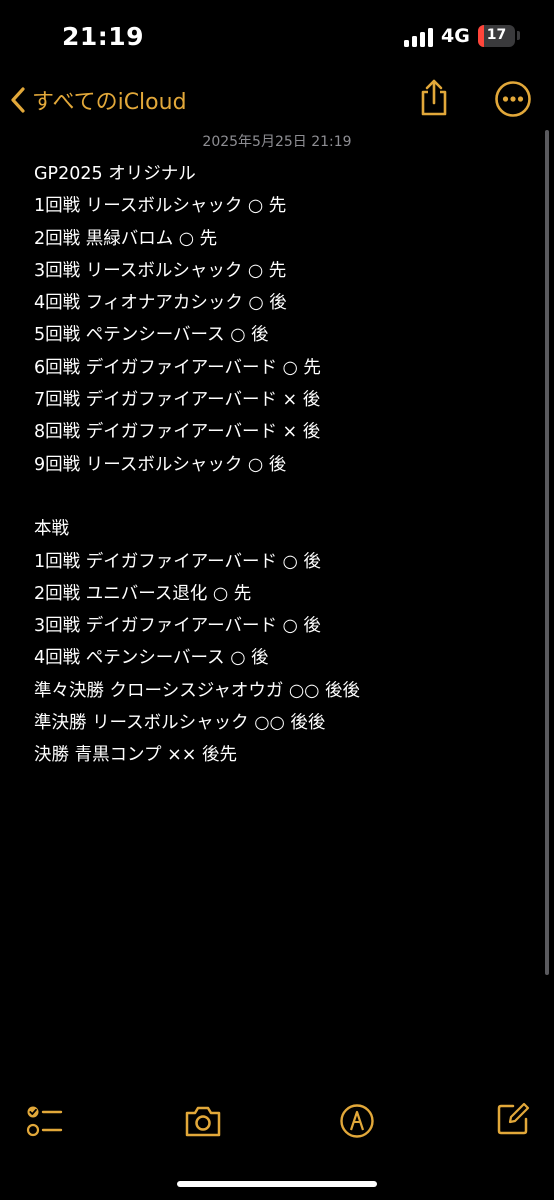 This screenshot has height=1200, width=554. I want to click on markup-pen-icon, so click(357, 1121).